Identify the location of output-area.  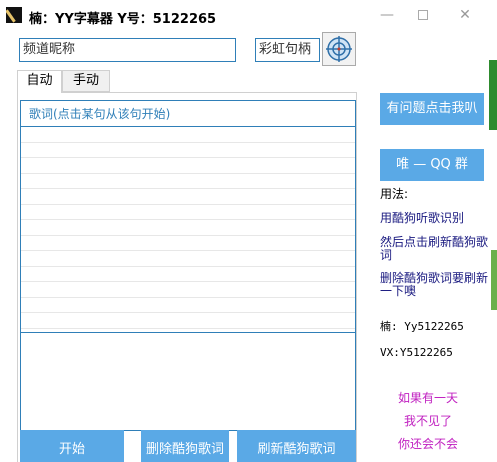
(188, 382).